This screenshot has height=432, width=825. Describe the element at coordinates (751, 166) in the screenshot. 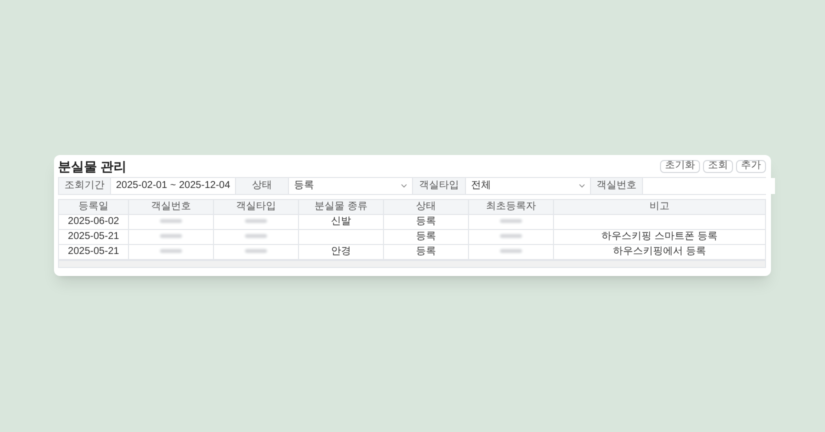

I see `toolbar-button: 추가` at that location.